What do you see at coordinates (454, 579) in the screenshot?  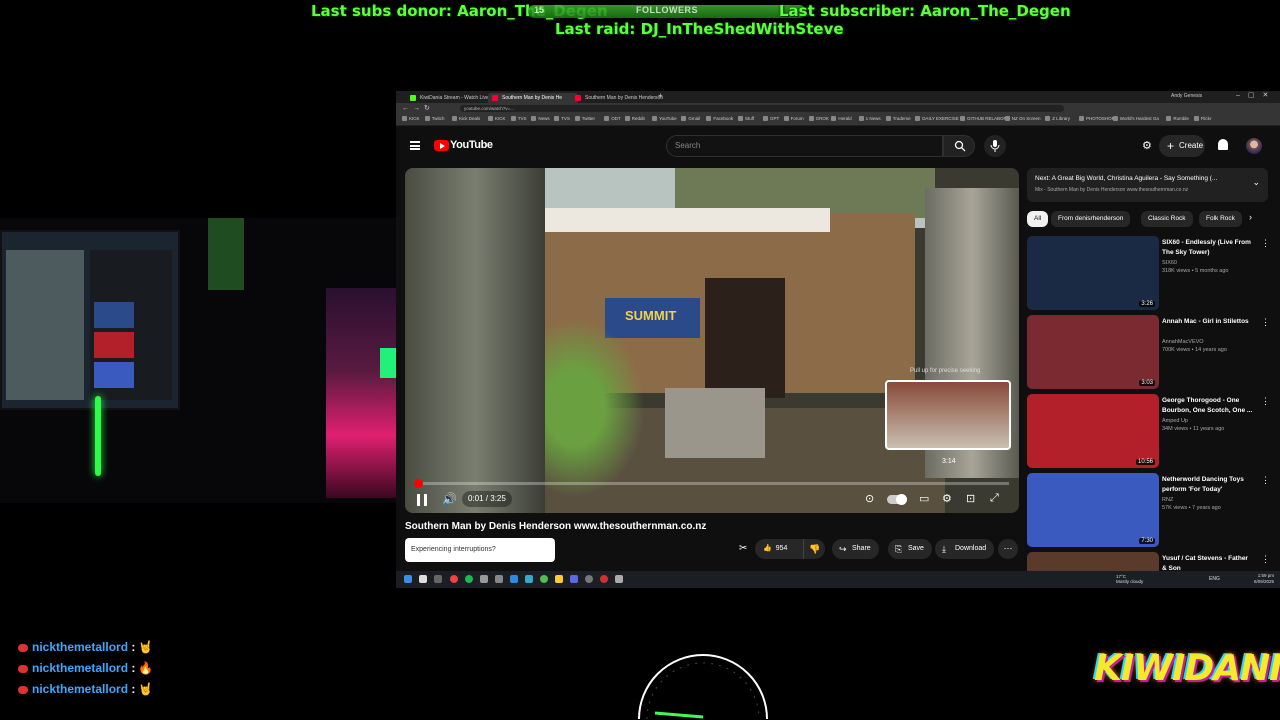 I see `chrome-icon` at bounding box center [454, 579].